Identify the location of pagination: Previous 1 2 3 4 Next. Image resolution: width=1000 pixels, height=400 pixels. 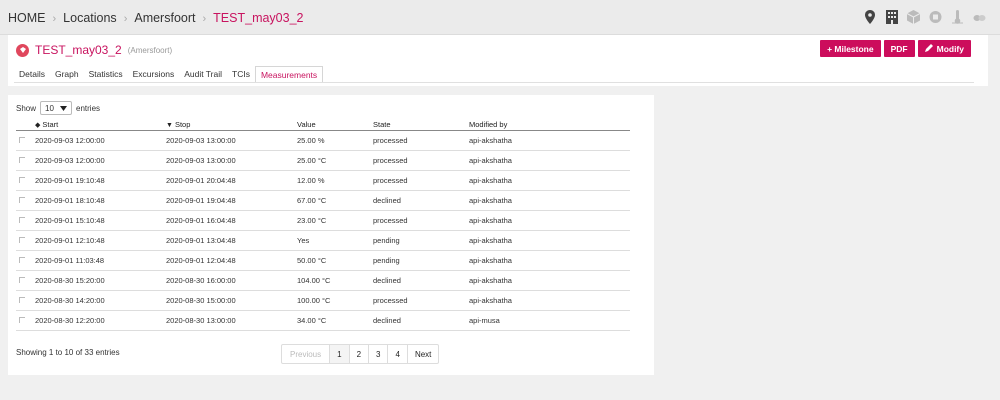
(360, 354).